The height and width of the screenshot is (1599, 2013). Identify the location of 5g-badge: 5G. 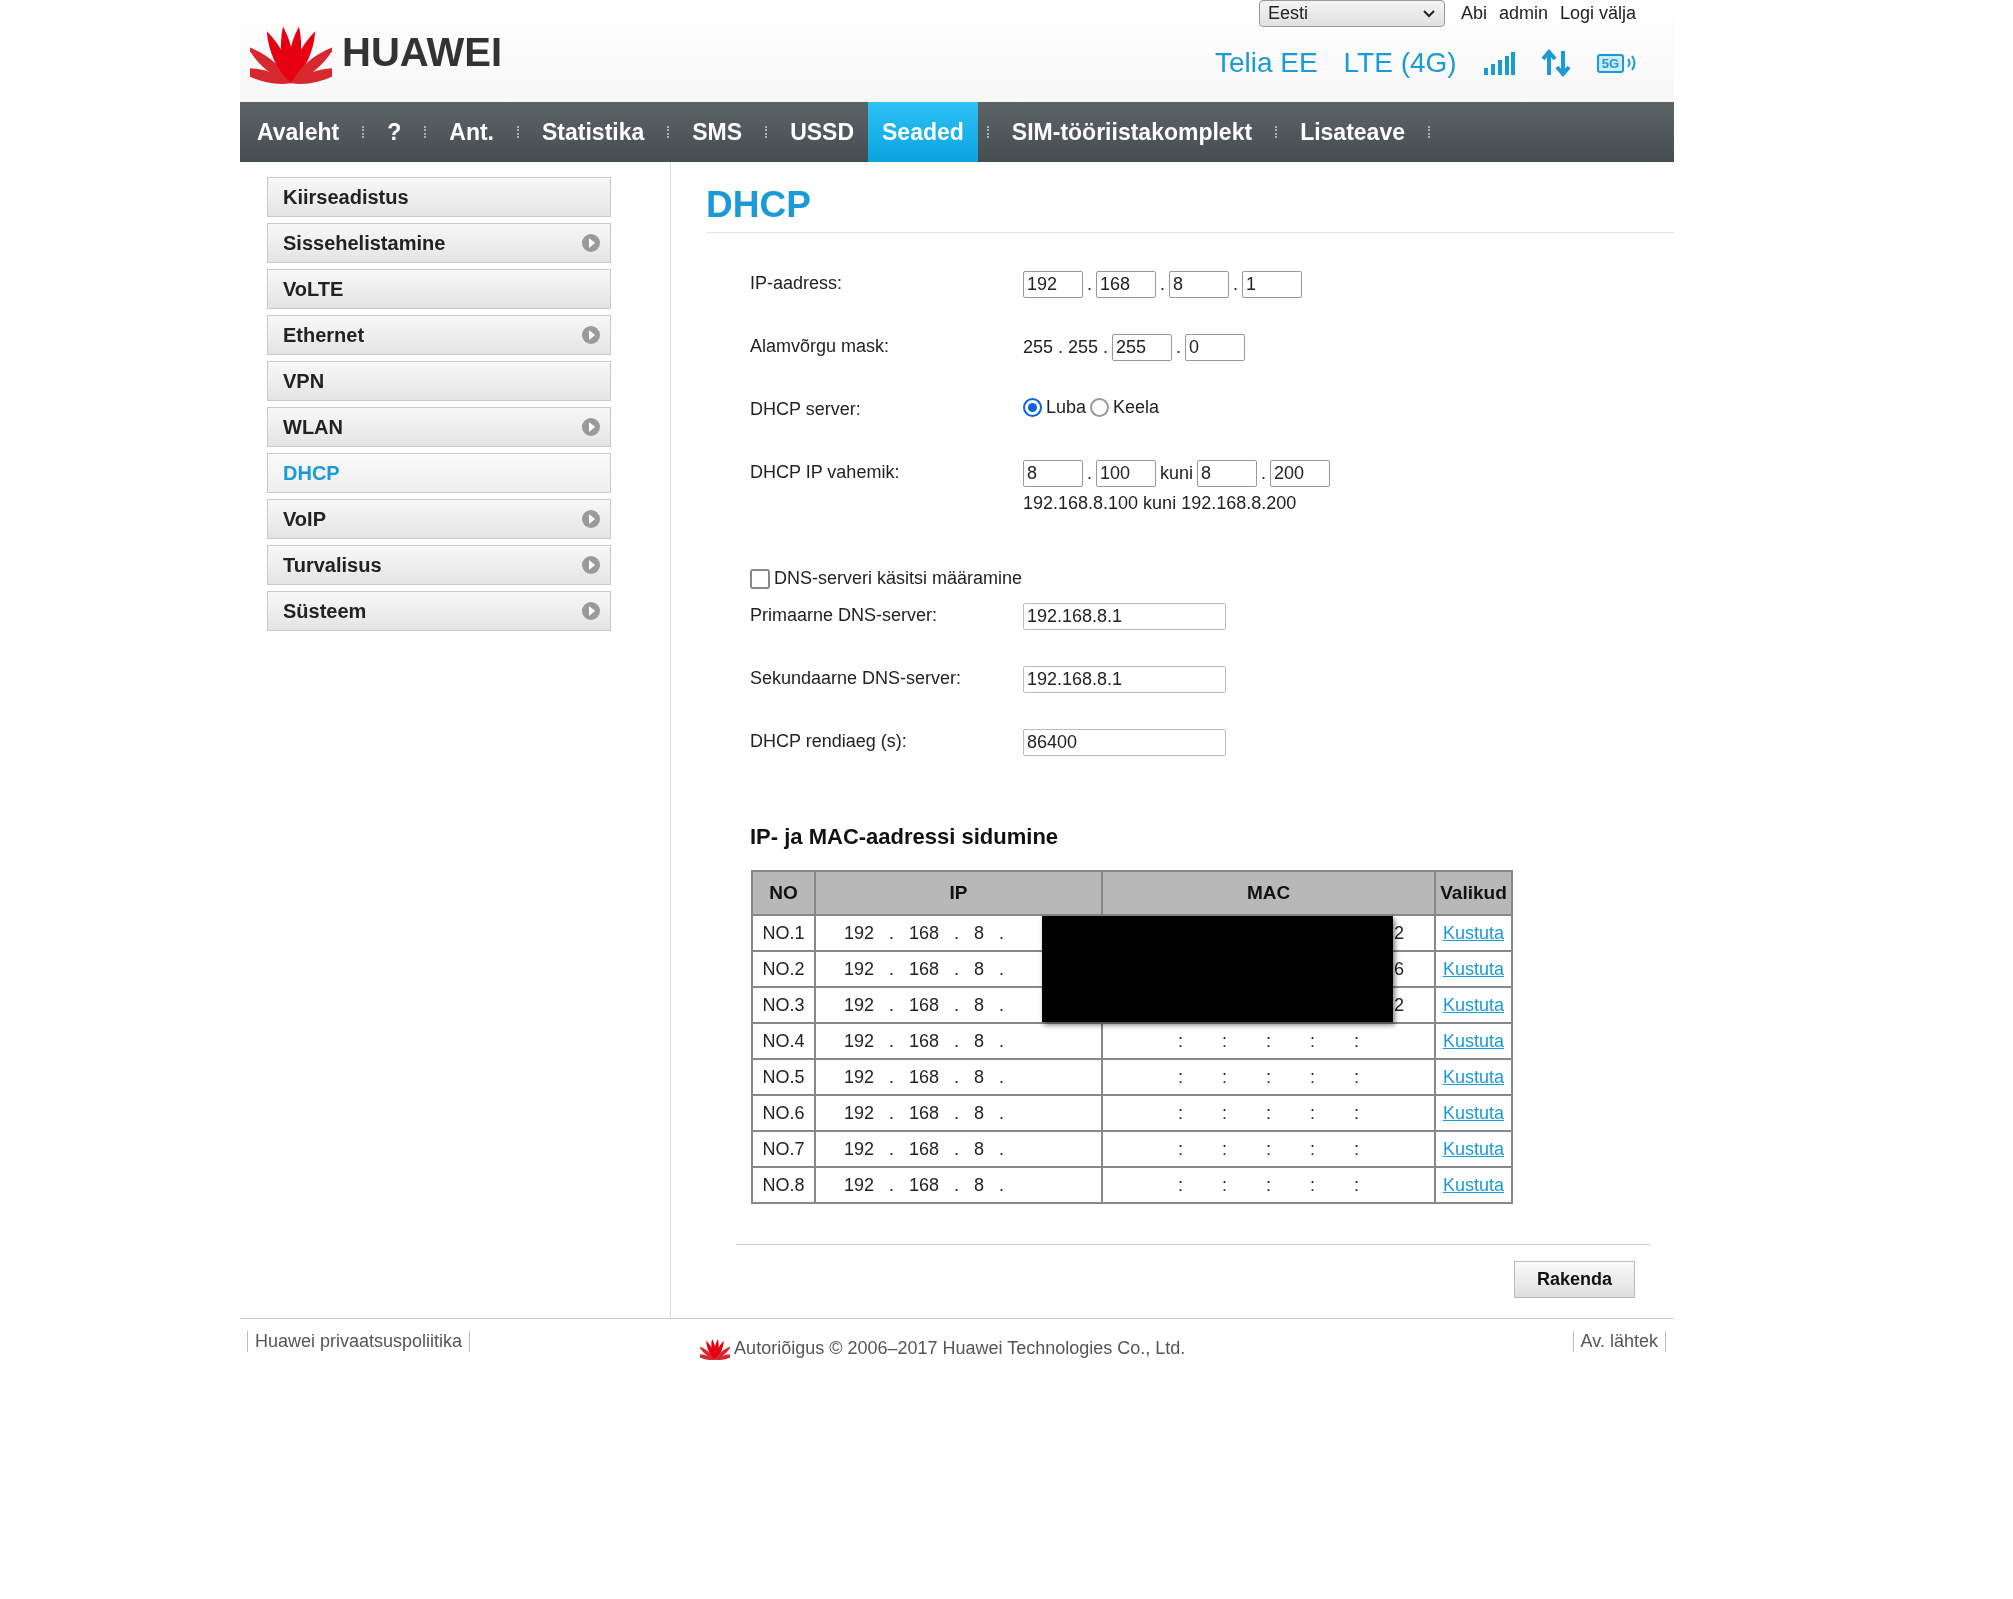
(1610, 63).